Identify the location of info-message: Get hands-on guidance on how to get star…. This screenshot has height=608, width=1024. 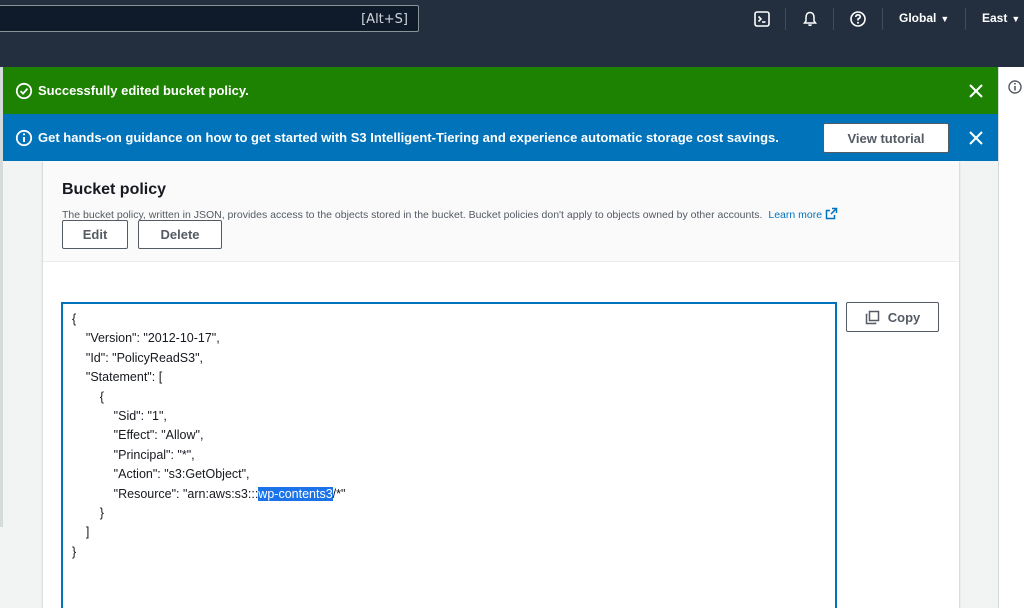
(408, 137).